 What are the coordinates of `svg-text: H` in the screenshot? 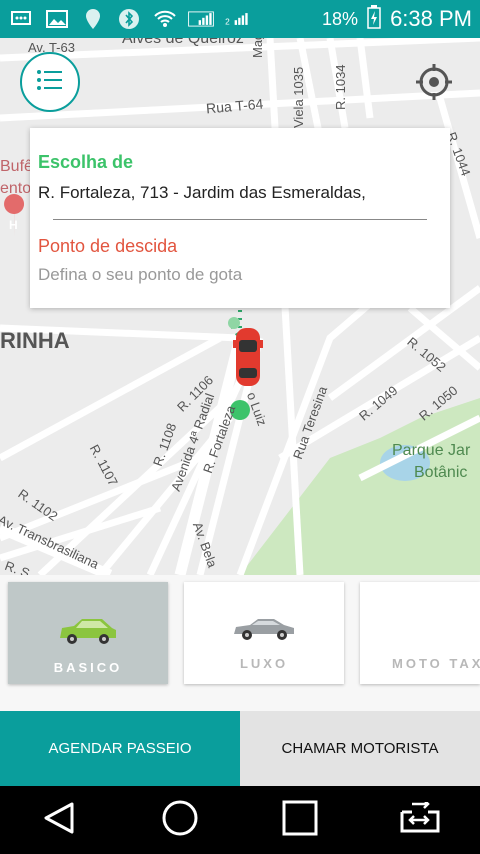 It's located at (13, 225).